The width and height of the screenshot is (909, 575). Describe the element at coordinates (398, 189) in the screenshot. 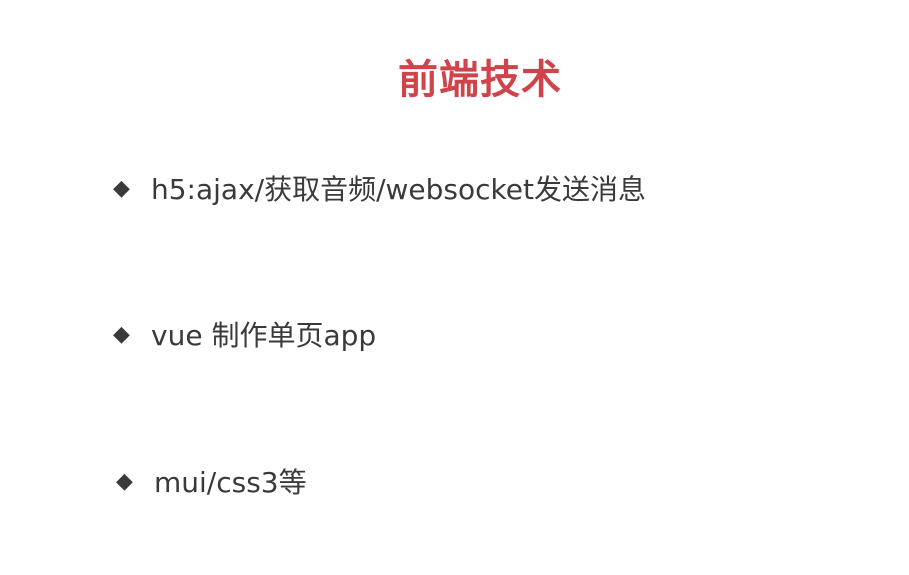

I see `bullet-text: h5:ajax/获取音频/websocket发送消息` at that location.